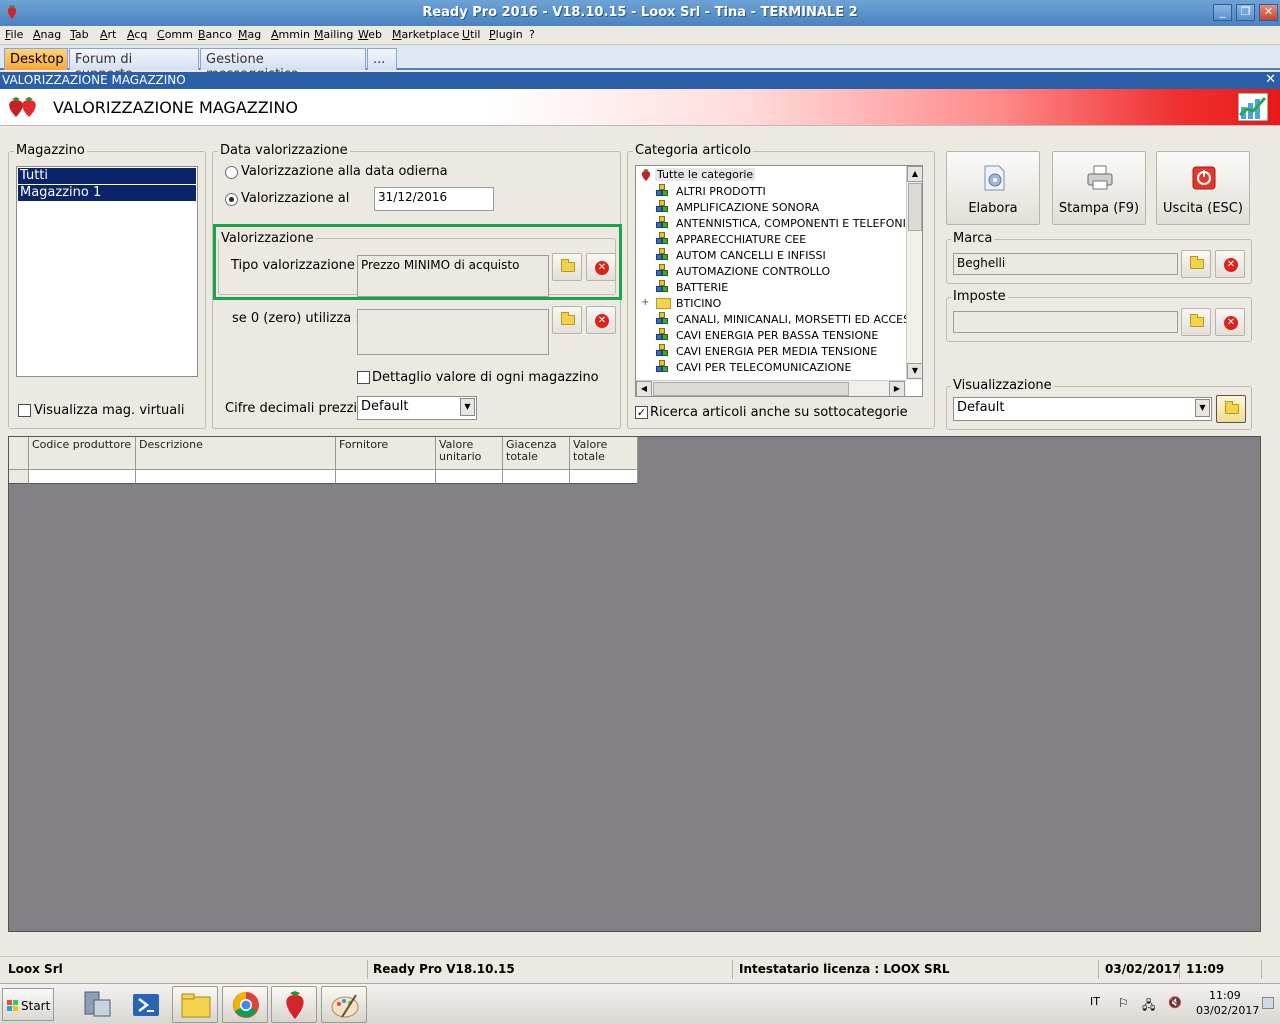 This screenshot has width=1280, height=1024. What do you see at coordinates (641, 412) in the screenshot?
I see `subcat-checkbox: ✓` at bounding box center [641, 412].